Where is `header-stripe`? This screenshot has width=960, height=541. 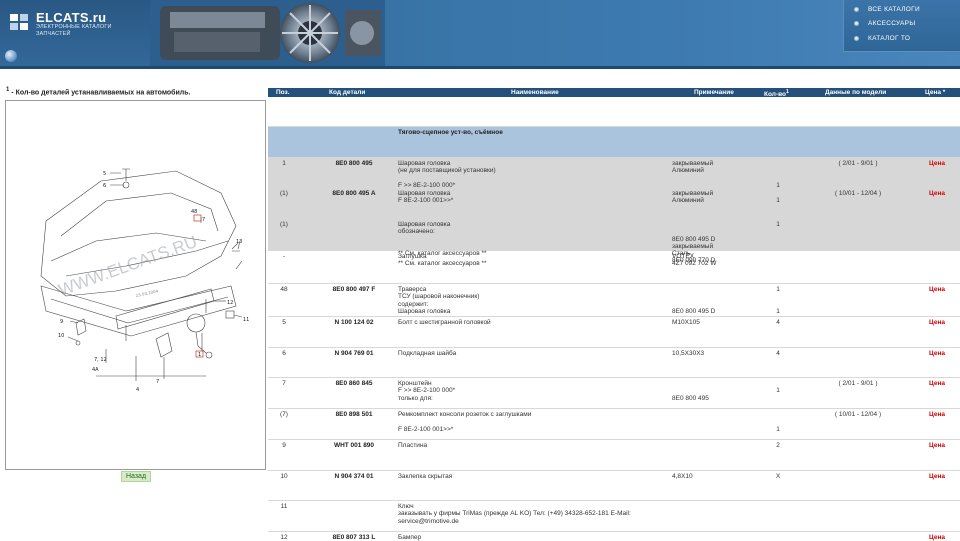 header-stripe is located at coordinates (480, 67).